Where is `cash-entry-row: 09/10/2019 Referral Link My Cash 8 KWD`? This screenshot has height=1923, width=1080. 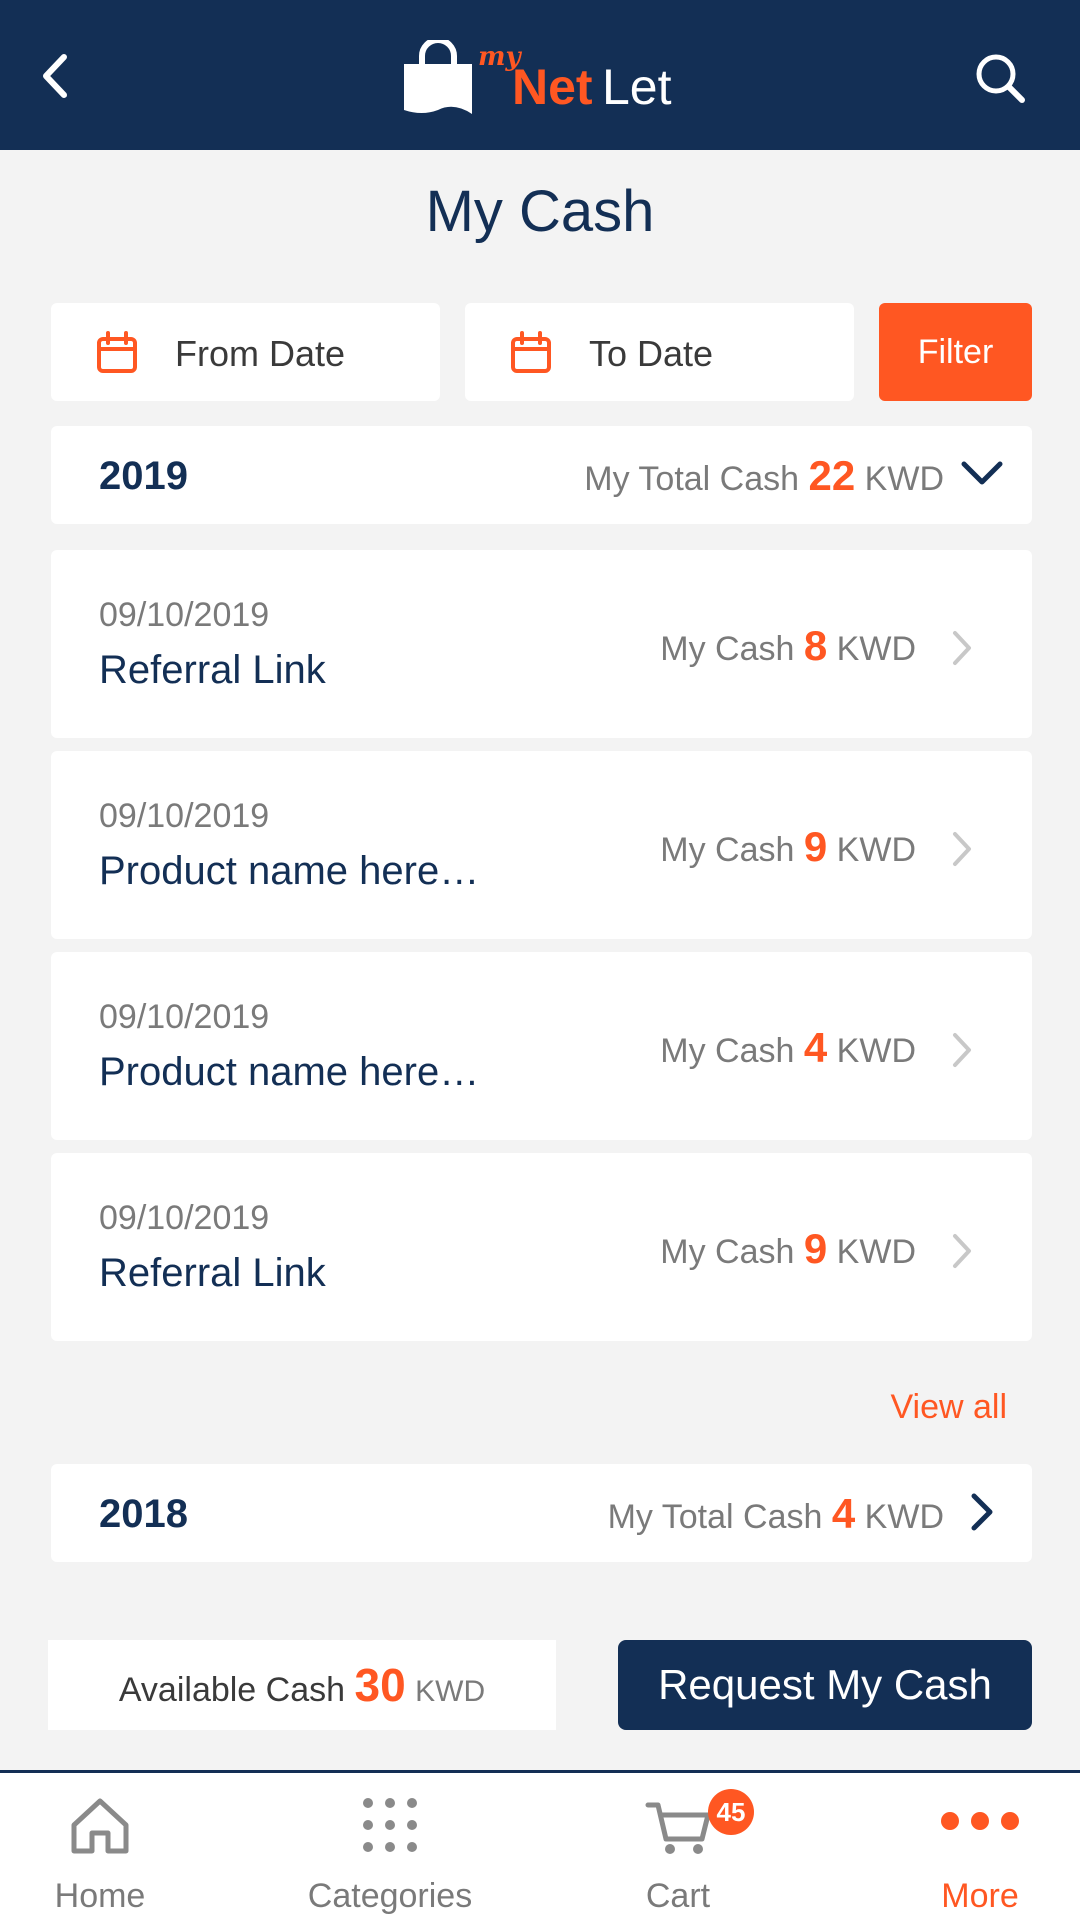 cash-entry-row: 09/10/2019 Referral Link My Cash 8 KWD is located at coordinates (541, 644).